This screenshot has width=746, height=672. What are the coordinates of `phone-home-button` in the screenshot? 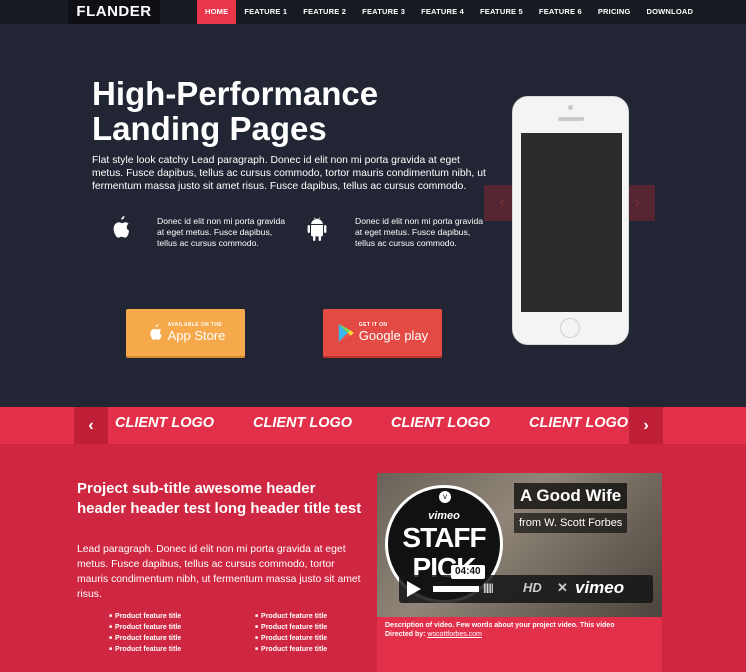 It's located at (570, 328).